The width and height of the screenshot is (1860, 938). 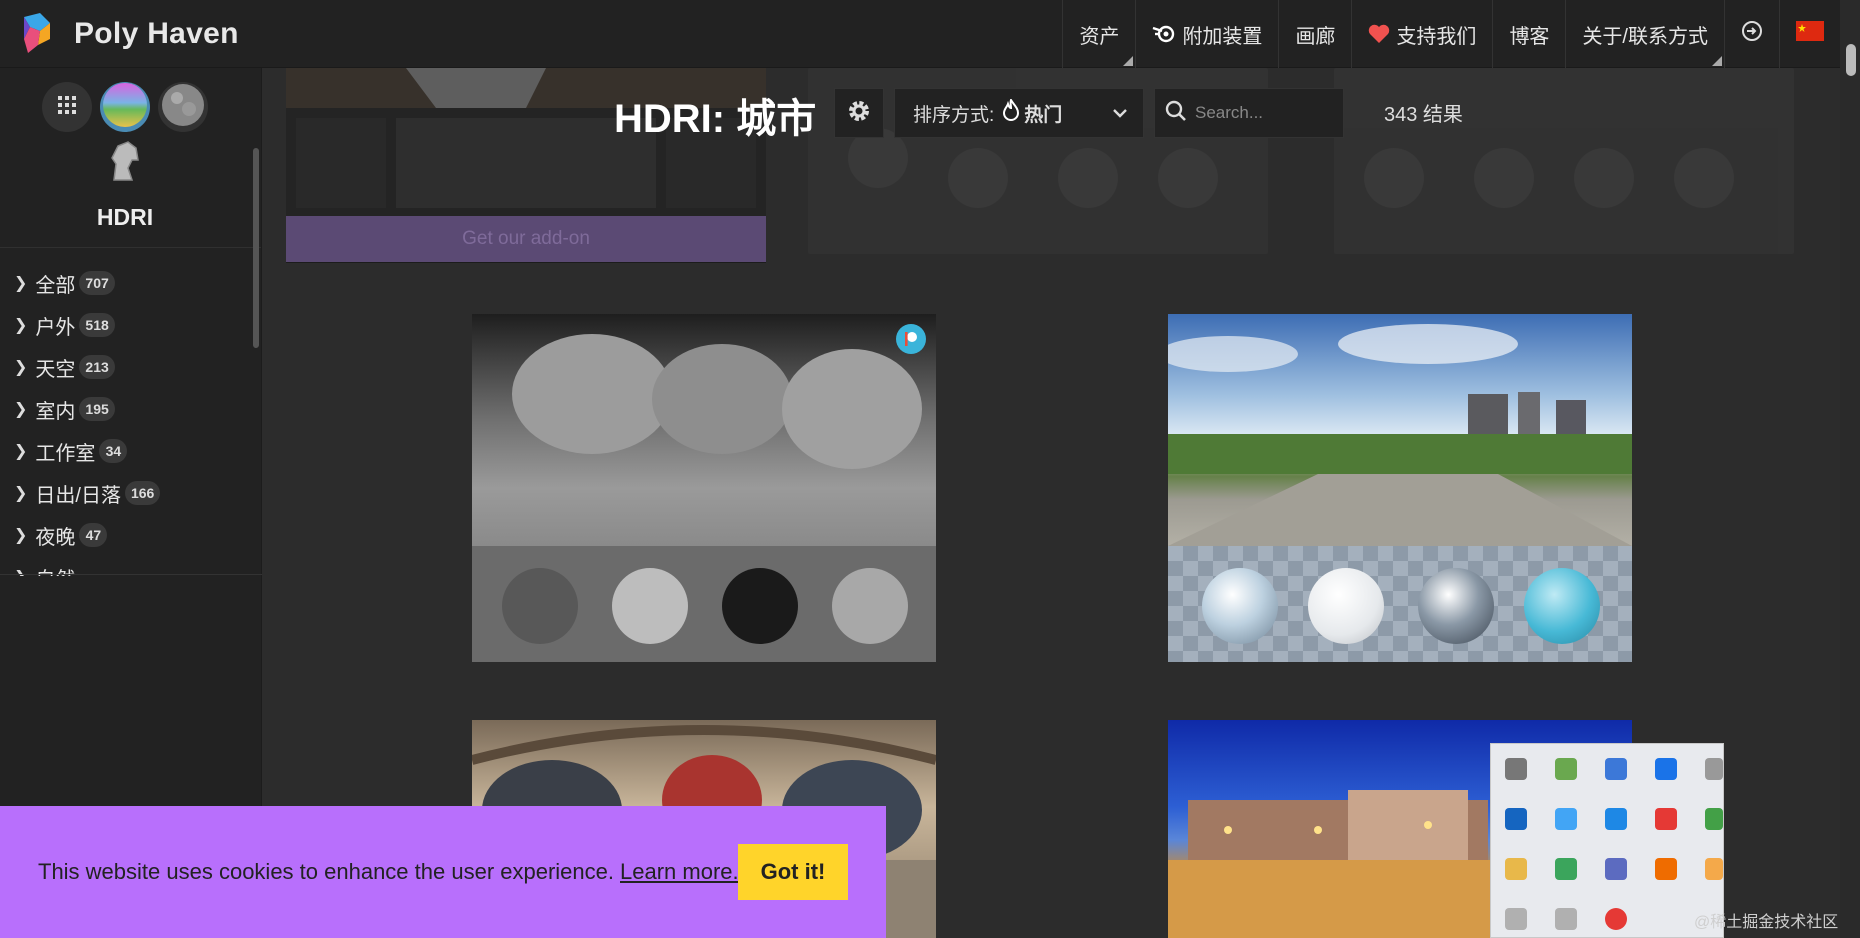 I want to click on window-icon, so click(x=1566, y=919).